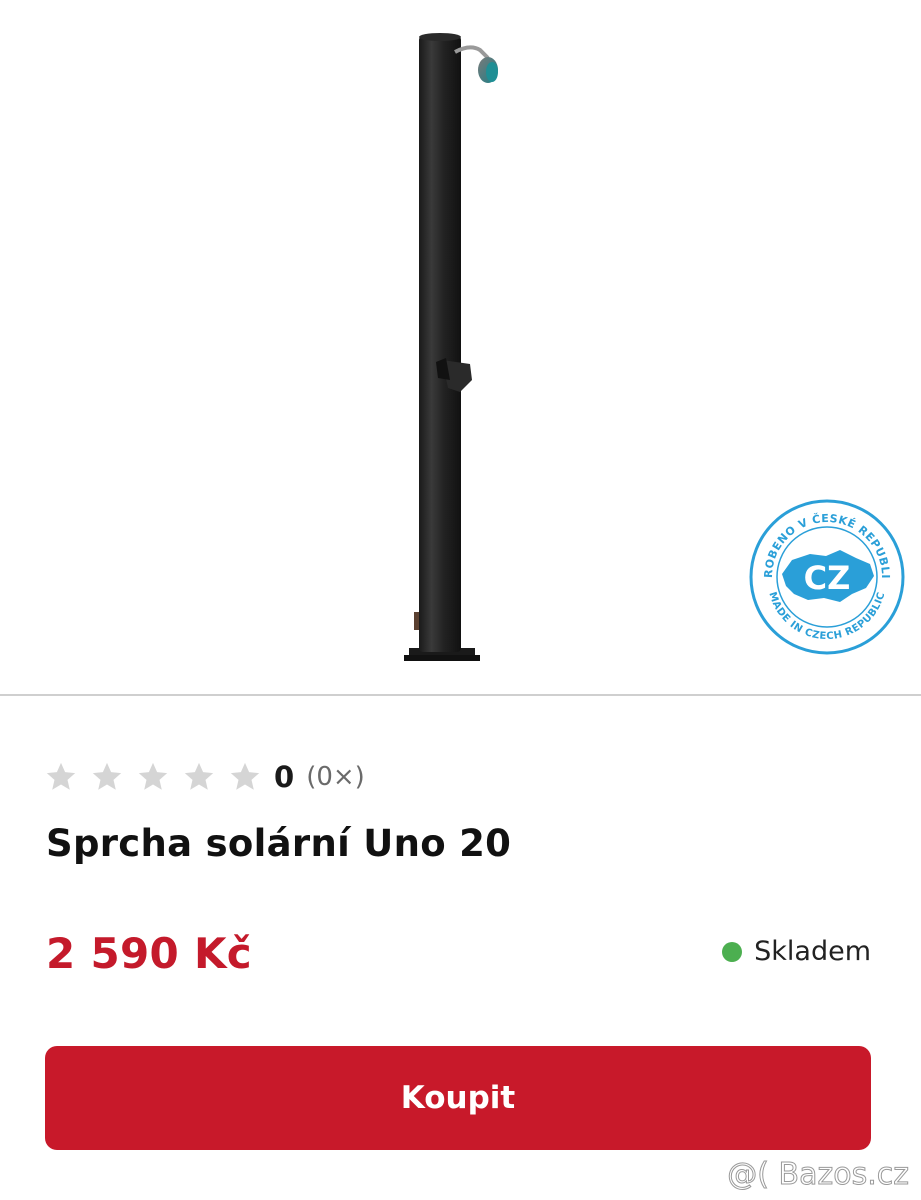  I want to click on stock-status: Skladem, so click(796, 951).